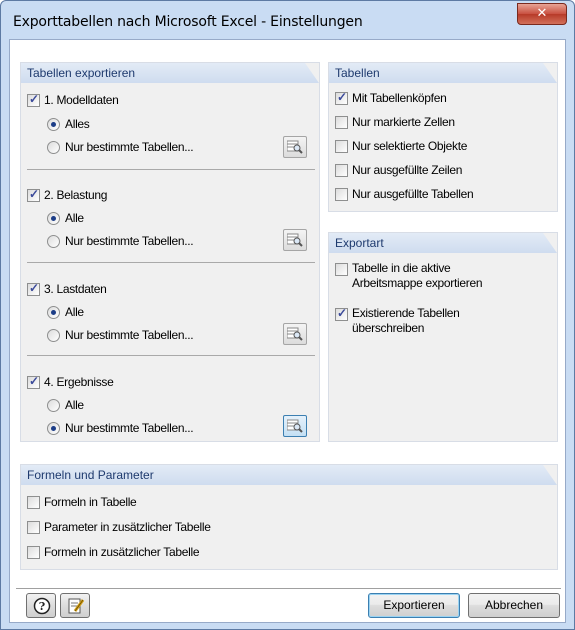 Image resolution: width=575 pixels, height=630 pixels. What do you see at coordinates (53, 312) in the screenshot?
I see `lastdaten-all-radio-dot` at bounding box center [53, 312].